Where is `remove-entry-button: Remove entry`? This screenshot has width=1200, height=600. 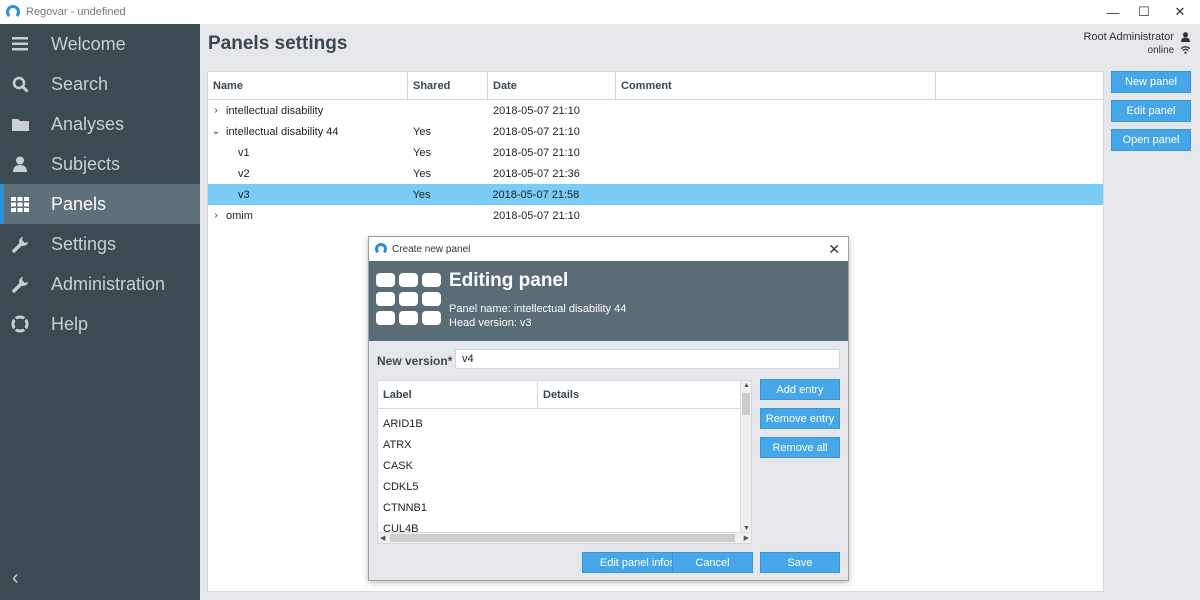
remove-entry-button: Remove entry is located at coordinates (800, 418).